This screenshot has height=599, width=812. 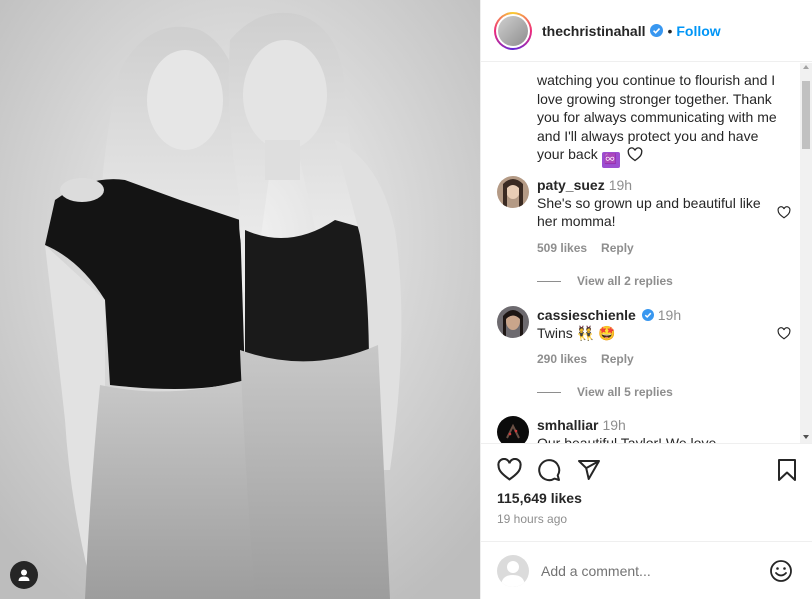 What do you see at coordinates (513, 570) in the screenshot?
I see `current-user-avatar` at bounding box center [513, 570].